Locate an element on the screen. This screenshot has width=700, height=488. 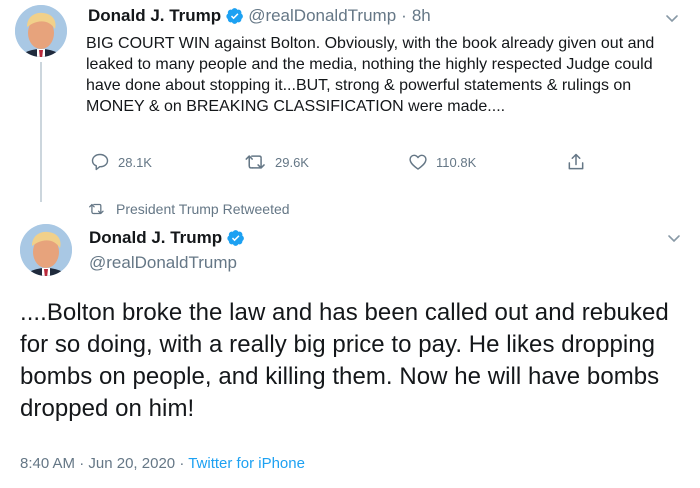
retweet-button: 29.6K is located at coordinates (277, 162).